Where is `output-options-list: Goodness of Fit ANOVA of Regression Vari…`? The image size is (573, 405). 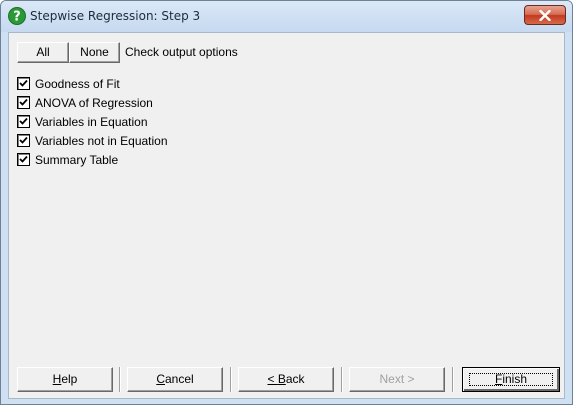 output-options-list: Goodness of Fit ANOVA of Regression Vari… is located at coordinates (92, 121).